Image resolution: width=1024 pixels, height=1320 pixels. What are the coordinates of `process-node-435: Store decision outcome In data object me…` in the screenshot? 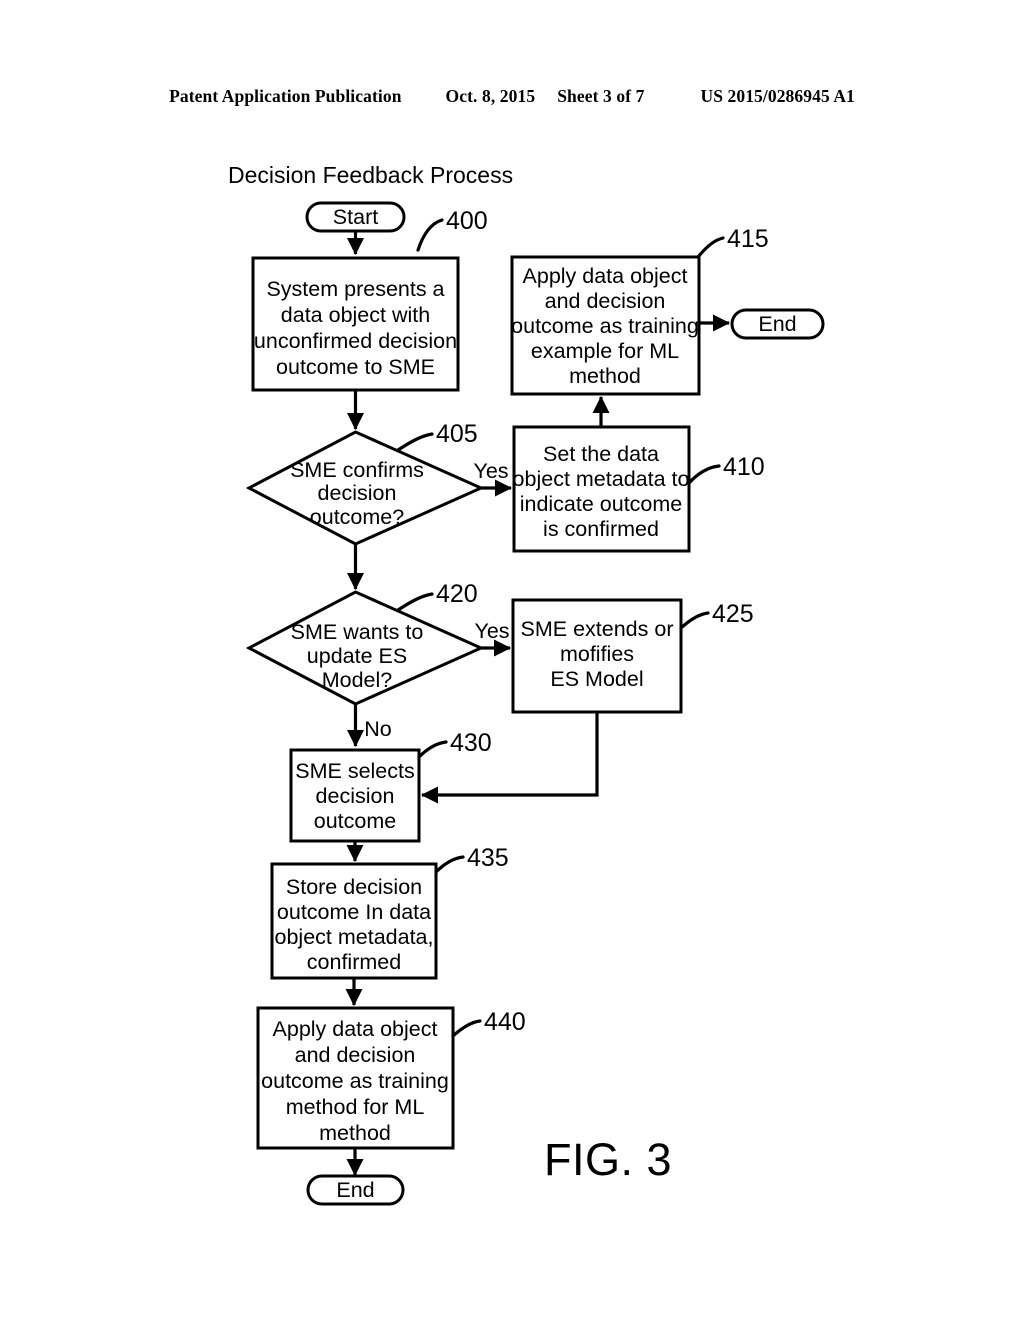 It's located at (354, 921).